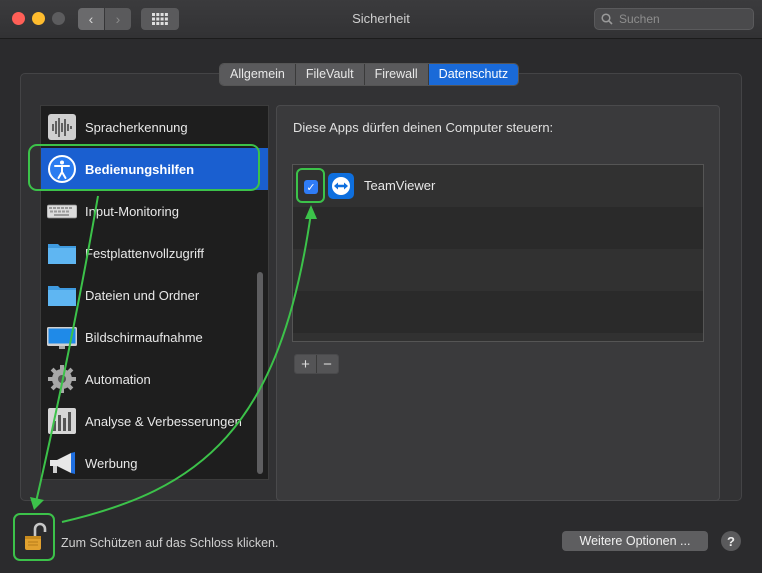 The image size is (762, 573). What do you see at coordinates (731, 541) in the screenshot?
I see `help-button: ?` at bounding box center [731, 541].